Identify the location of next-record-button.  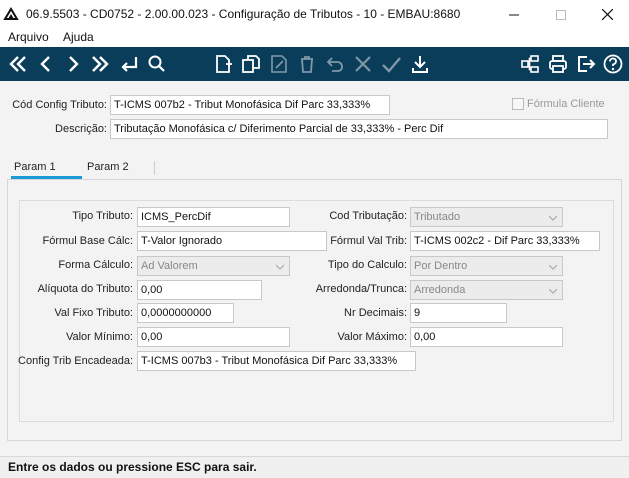
(73, 64).